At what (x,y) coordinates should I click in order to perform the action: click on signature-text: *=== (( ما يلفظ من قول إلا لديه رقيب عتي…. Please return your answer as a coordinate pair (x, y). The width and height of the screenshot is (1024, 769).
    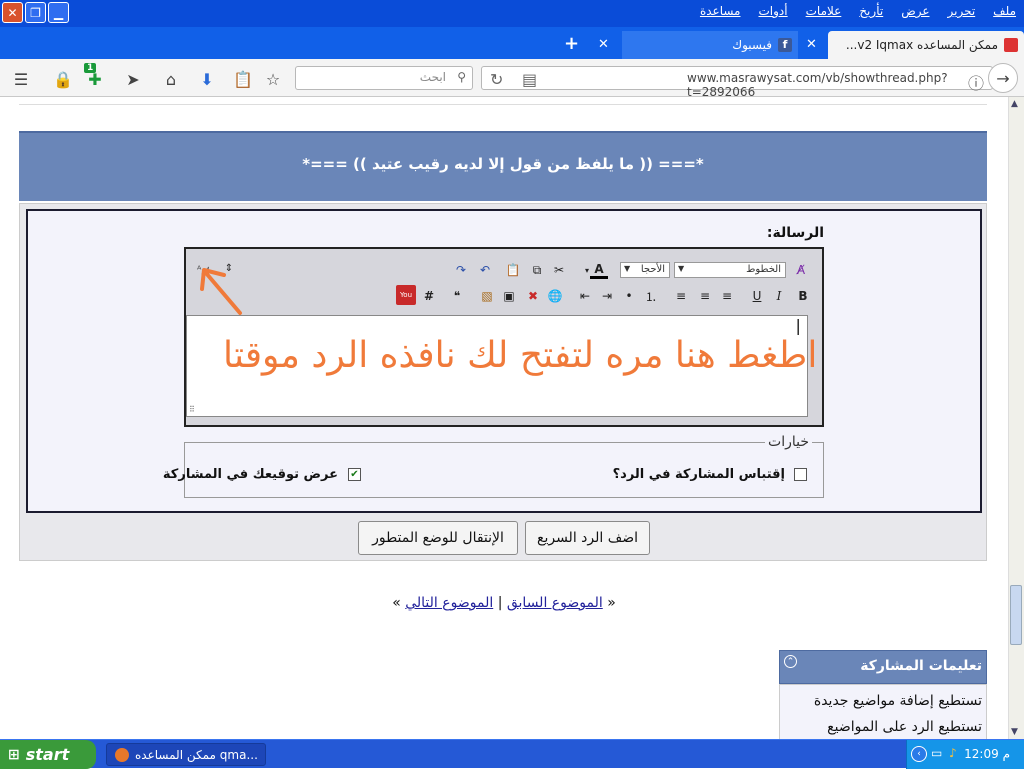
    Looking at the image, I should click on (503, 164).